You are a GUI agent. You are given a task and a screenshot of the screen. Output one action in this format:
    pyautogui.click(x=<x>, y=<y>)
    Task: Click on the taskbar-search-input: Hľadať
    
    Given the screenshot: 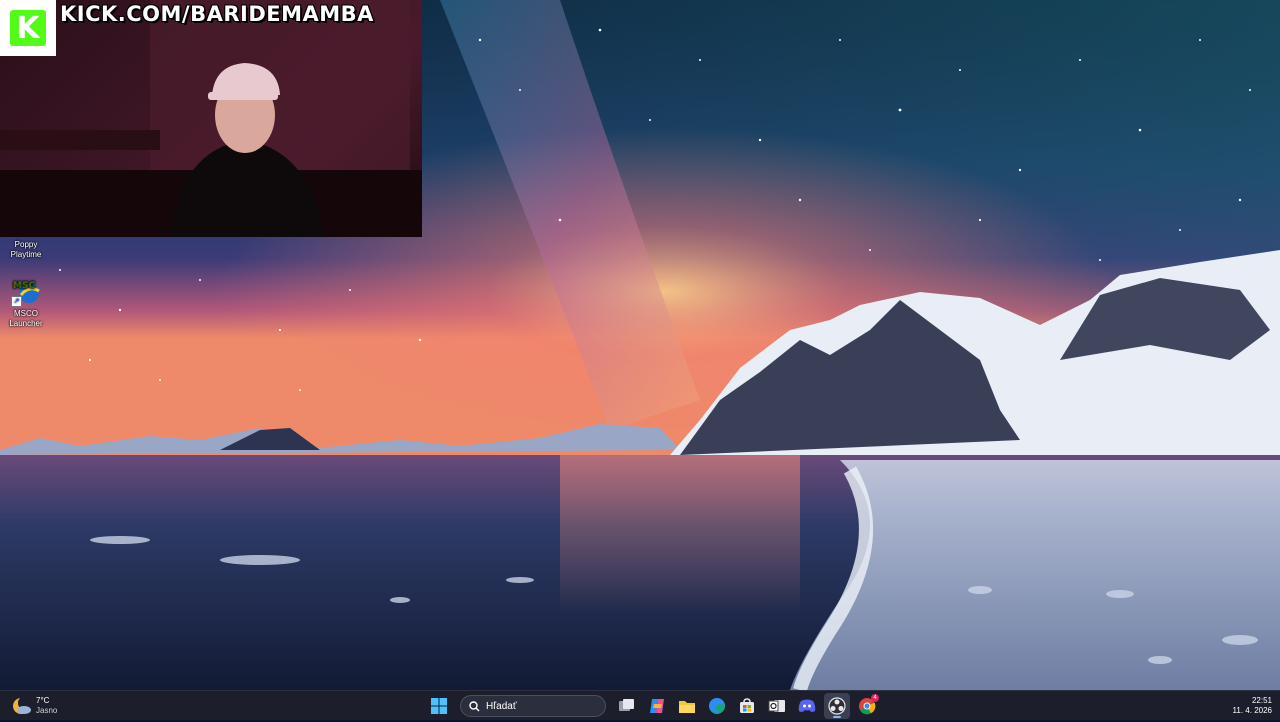 What is the action you would take?
    pyautogui.click(x=533, y=706)
    